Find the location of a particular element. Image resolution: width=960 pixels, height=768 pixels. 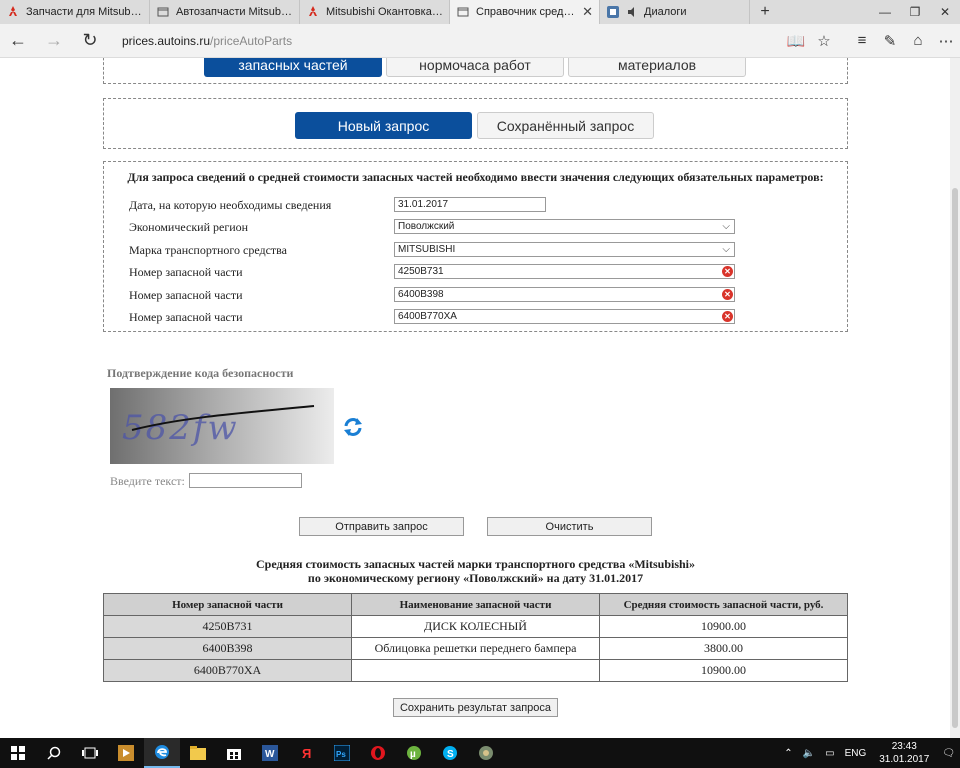

browser-tab-5: Диалоги is located at coordinates (675, 12).